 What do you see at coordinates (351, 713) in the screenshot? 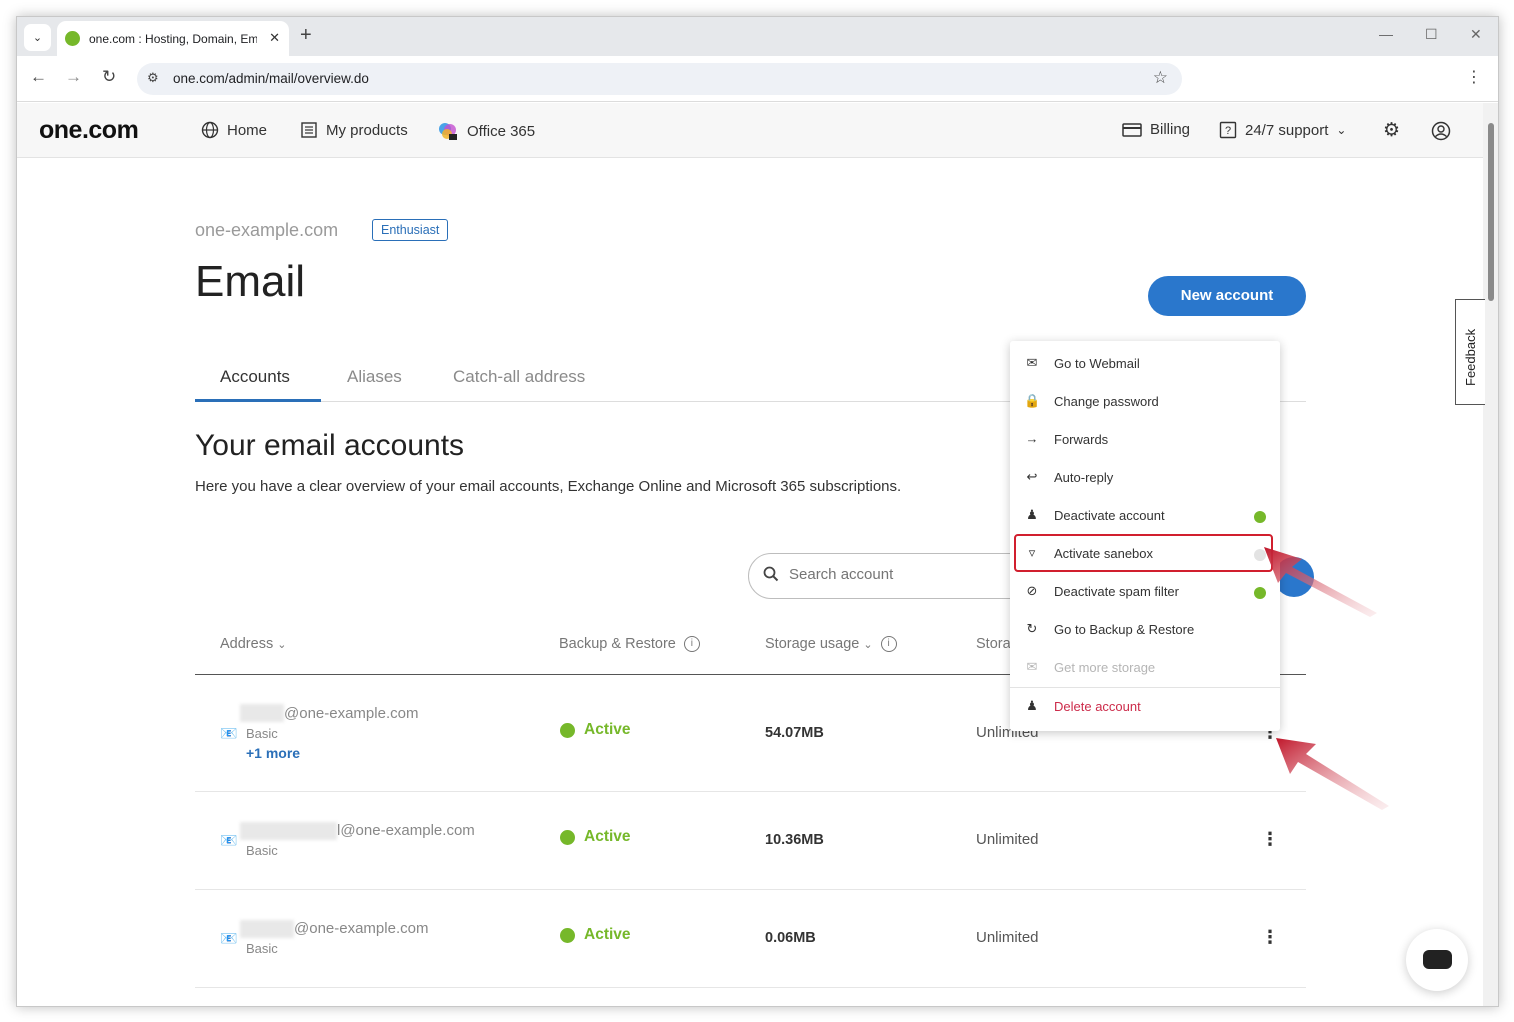
I see `email-address: @one-example.com` at bounding box center [351, 713].